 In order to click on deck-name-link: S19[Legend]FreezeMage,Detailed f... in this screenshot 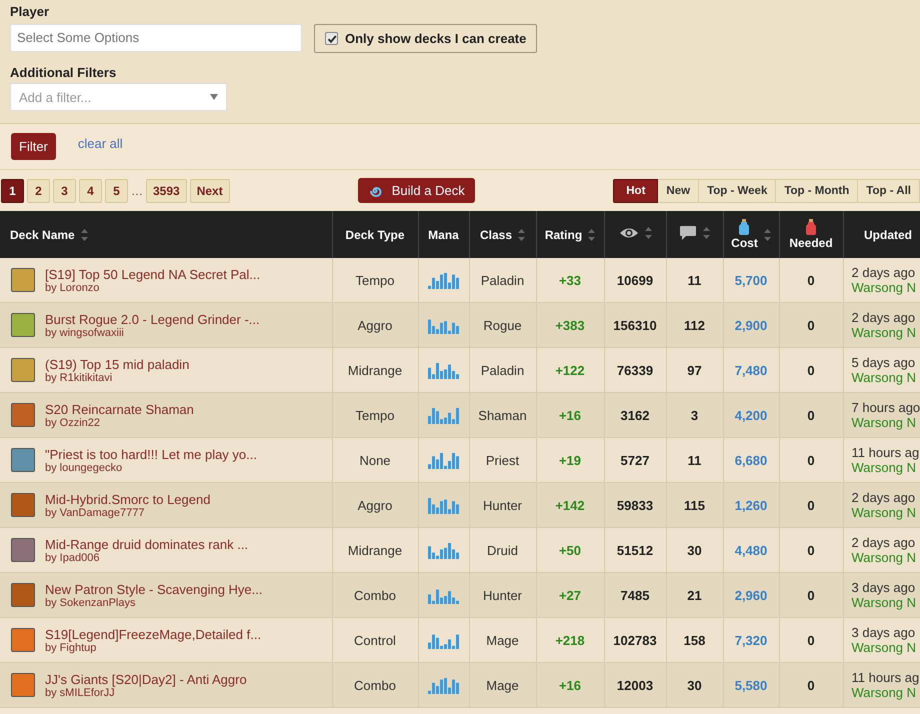, I will do `click(153, 634)`.